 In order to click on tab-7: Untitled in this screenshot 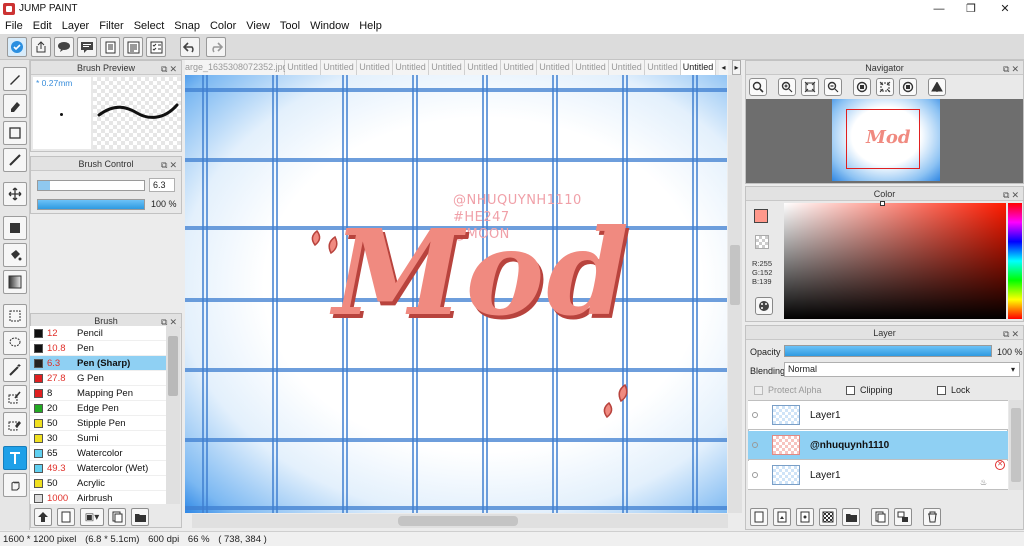, I will do `click(519, 67)`.